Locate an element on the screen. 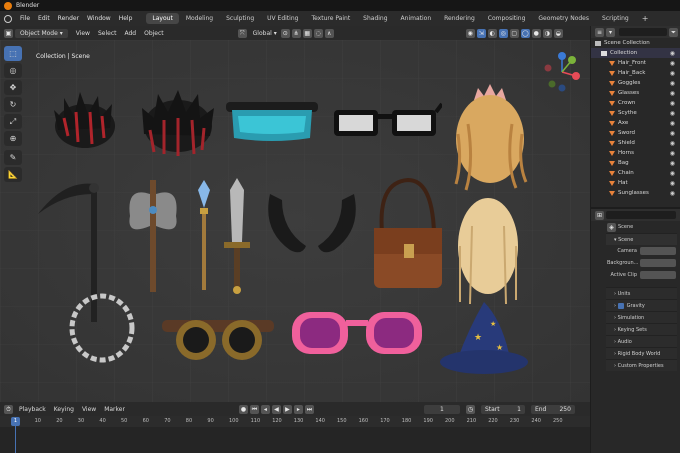 The image size is (680, 453). select-box-tool: ⬚ is located at coordinates (13, 53).